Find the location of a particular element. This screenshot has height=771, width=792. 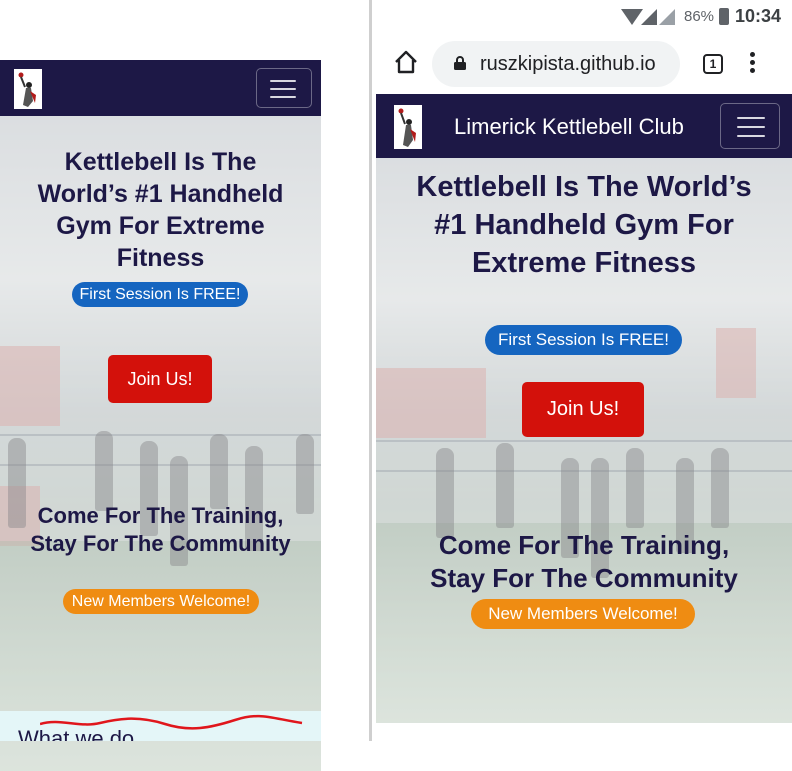

address-bar: ruszkipista.github.io is located at coordinates (556, 64).